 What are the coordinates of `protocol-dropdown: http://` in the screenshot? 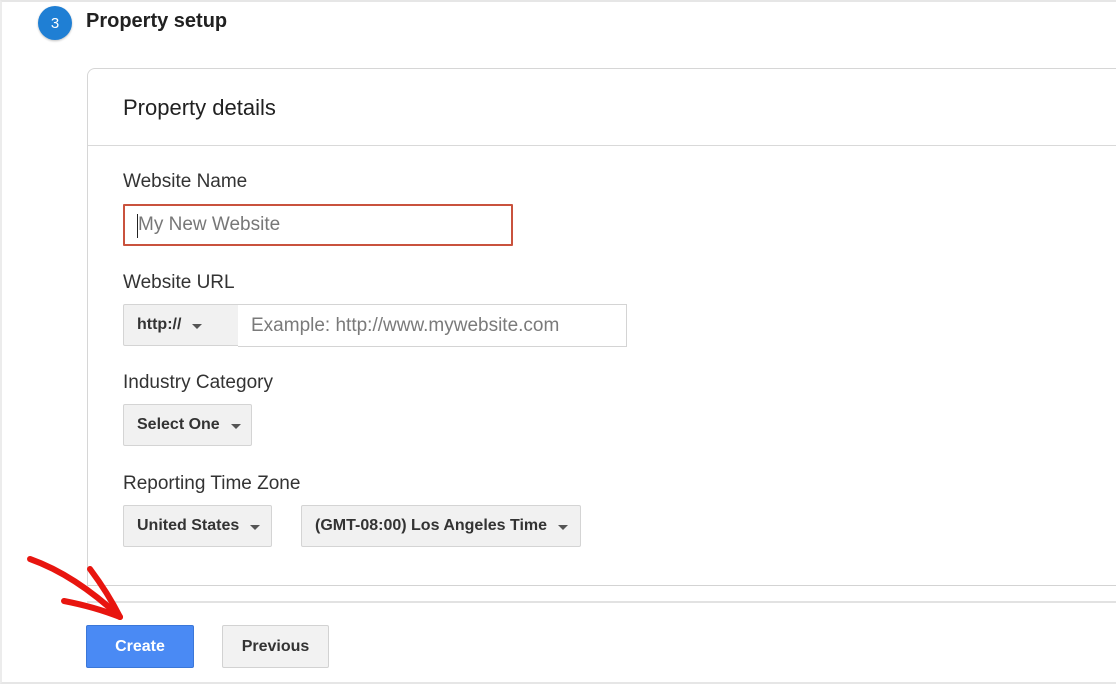 It's located at (181, 325).